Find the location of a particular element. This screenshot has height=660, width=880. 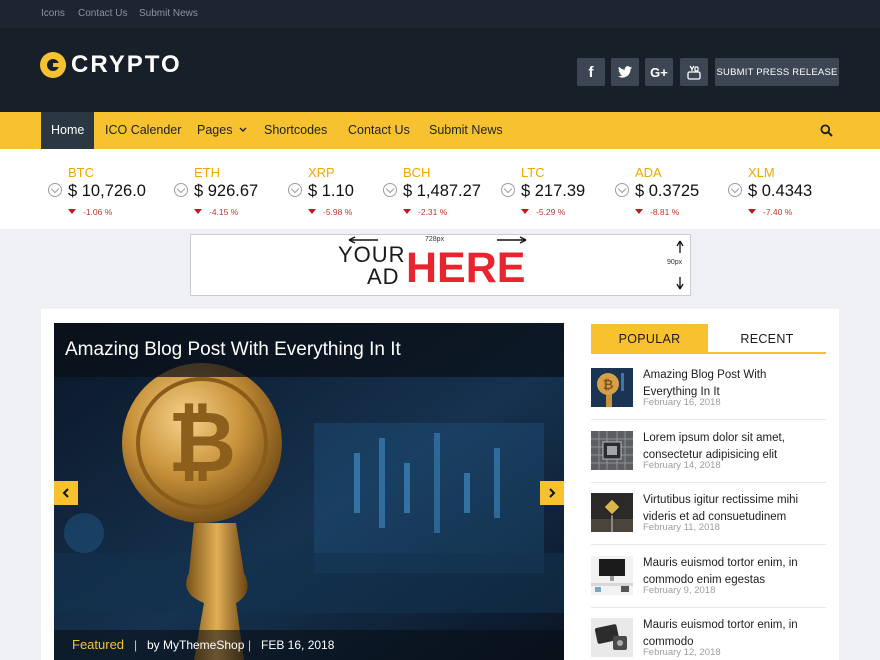

nav-pages: Pages is located at coordinates (222, 130).